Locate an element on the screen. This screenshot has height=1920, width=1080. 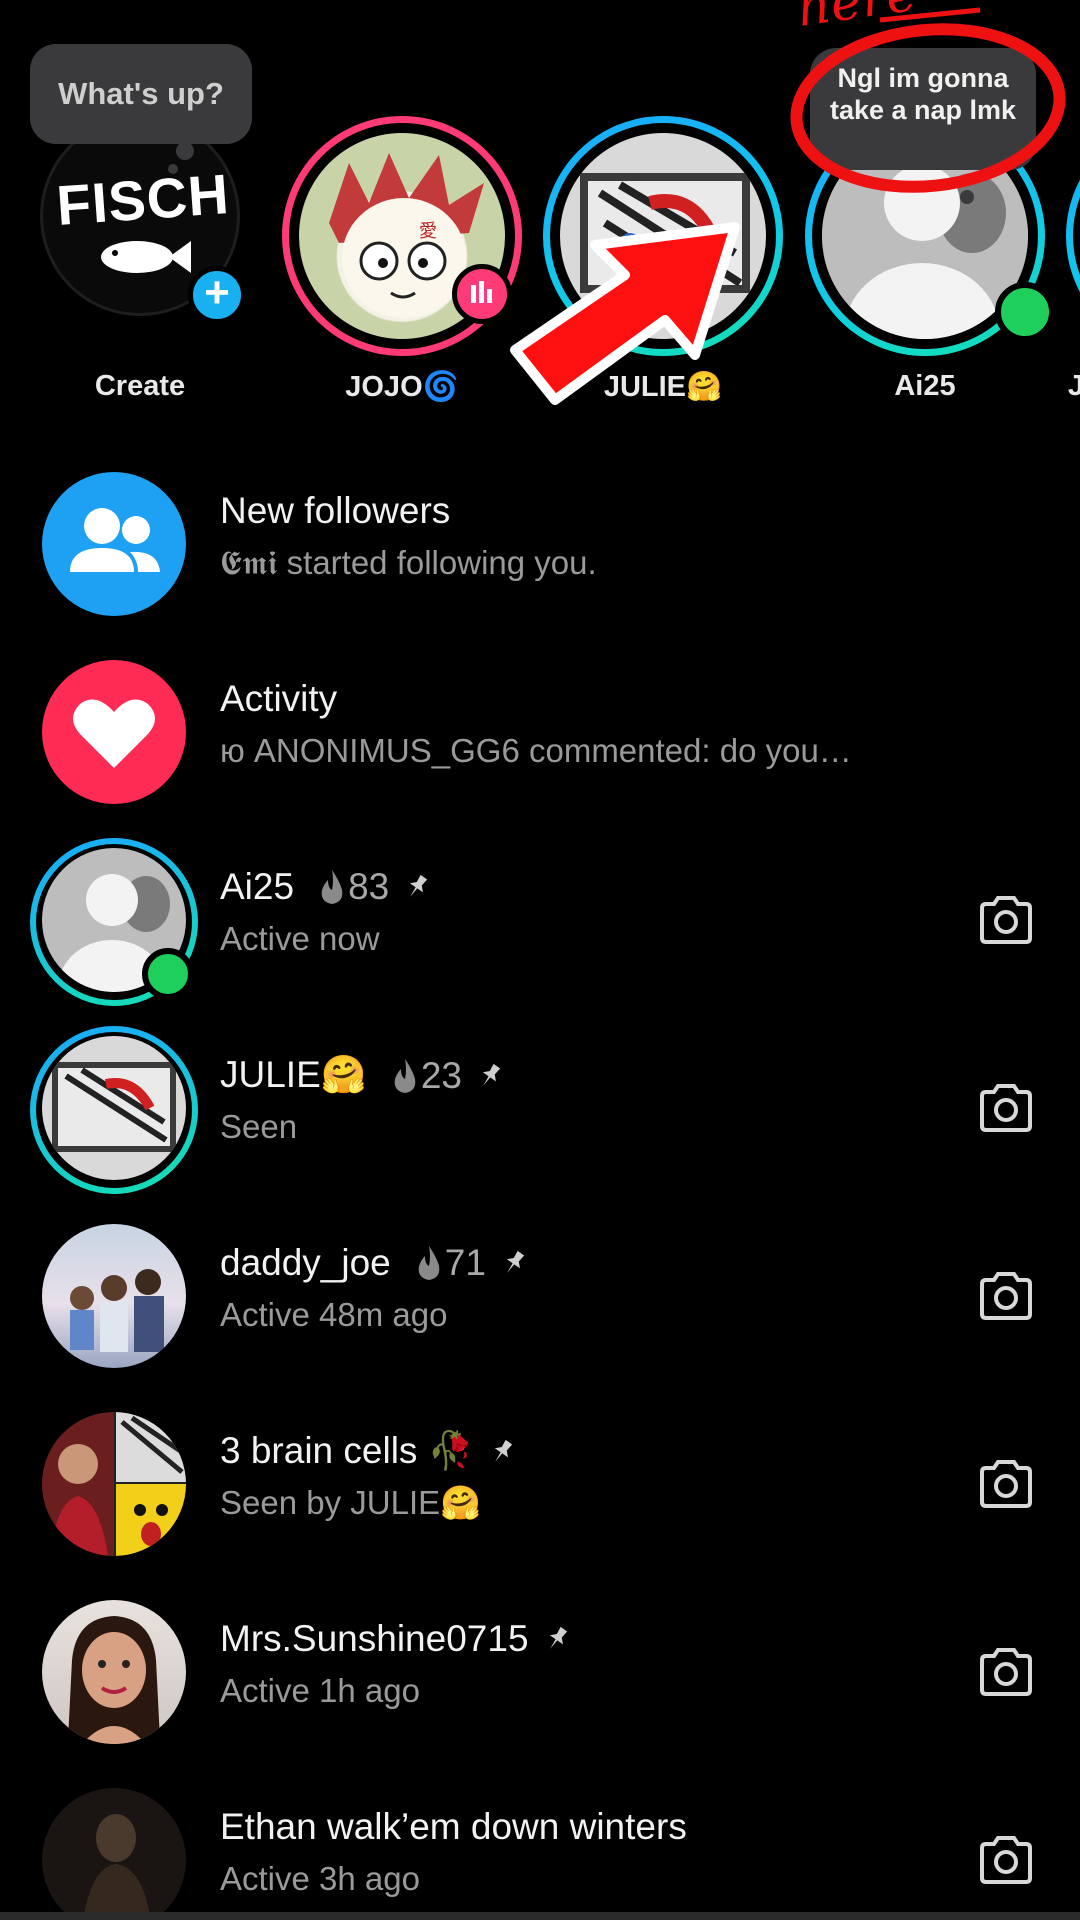
streak: 83 is located at coordinates (352, 887).